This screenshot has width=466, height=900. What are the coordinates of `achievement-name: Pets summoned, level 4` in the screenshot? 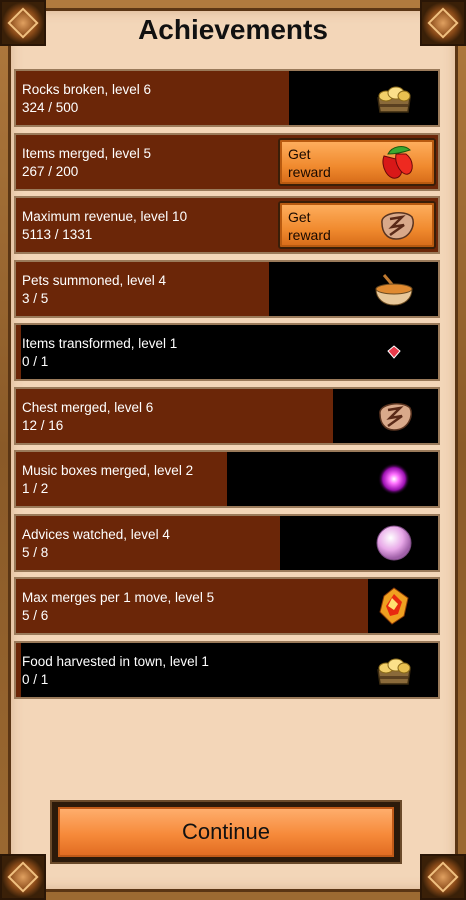 It's located at (94, 280).